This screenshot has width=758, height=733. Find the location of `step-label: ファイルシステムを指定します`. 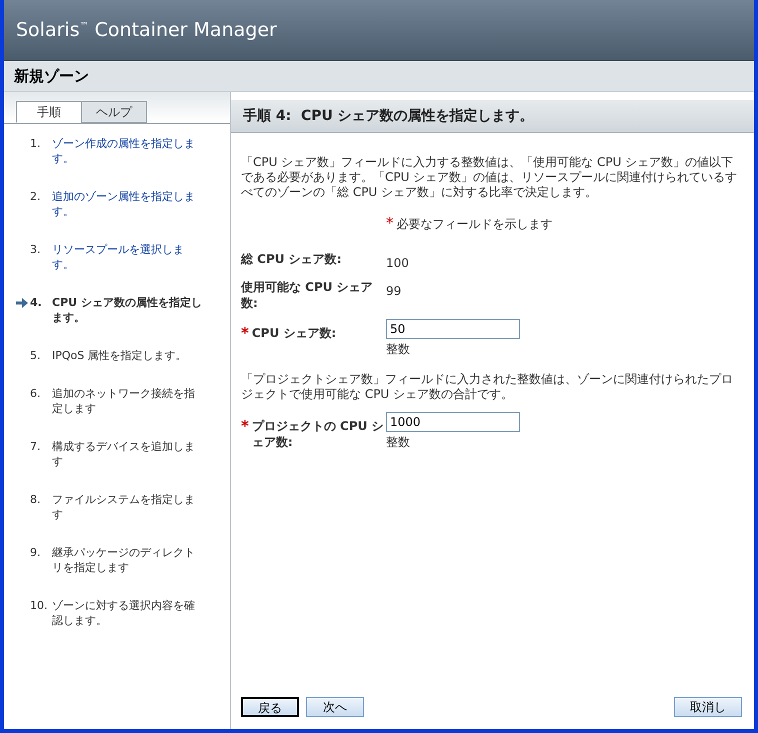

step-label: ファイルシステムを指定します is located at coordinates (124, 507).